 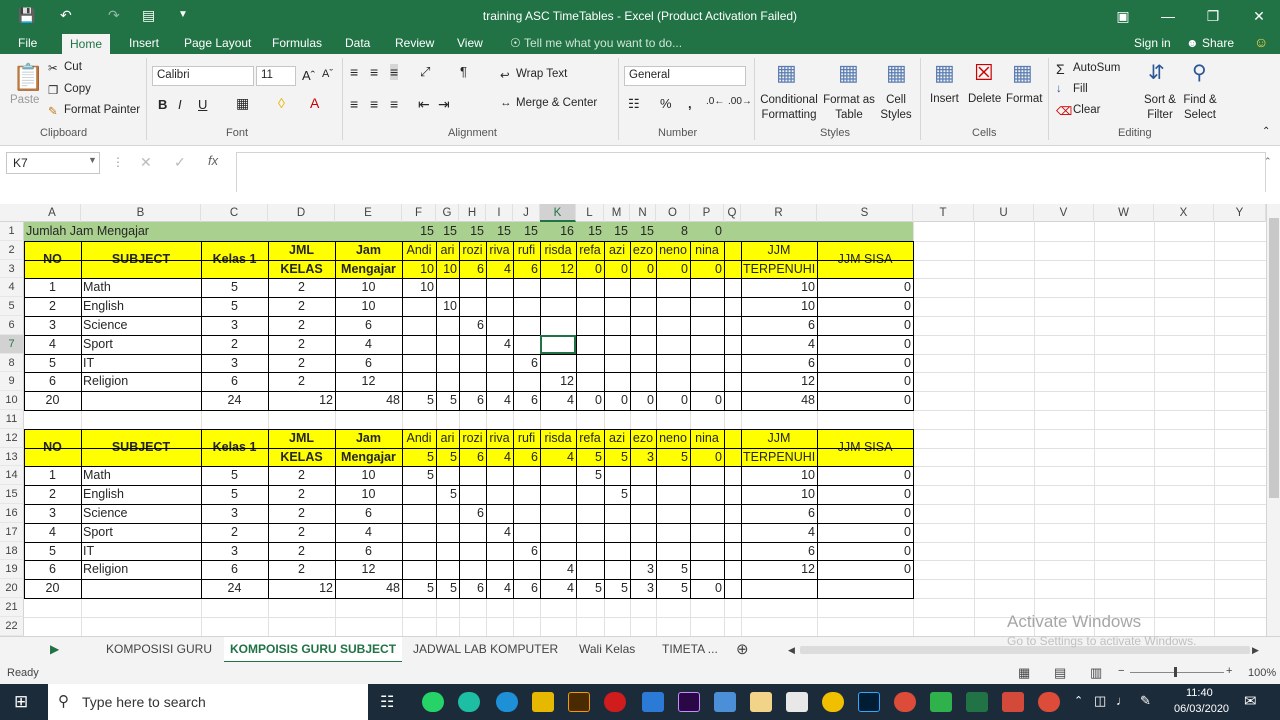 What do you see at coordinates (690, 103) in the screenshot?
I see `comma-icon: ,` at bounding box center [690, 103].